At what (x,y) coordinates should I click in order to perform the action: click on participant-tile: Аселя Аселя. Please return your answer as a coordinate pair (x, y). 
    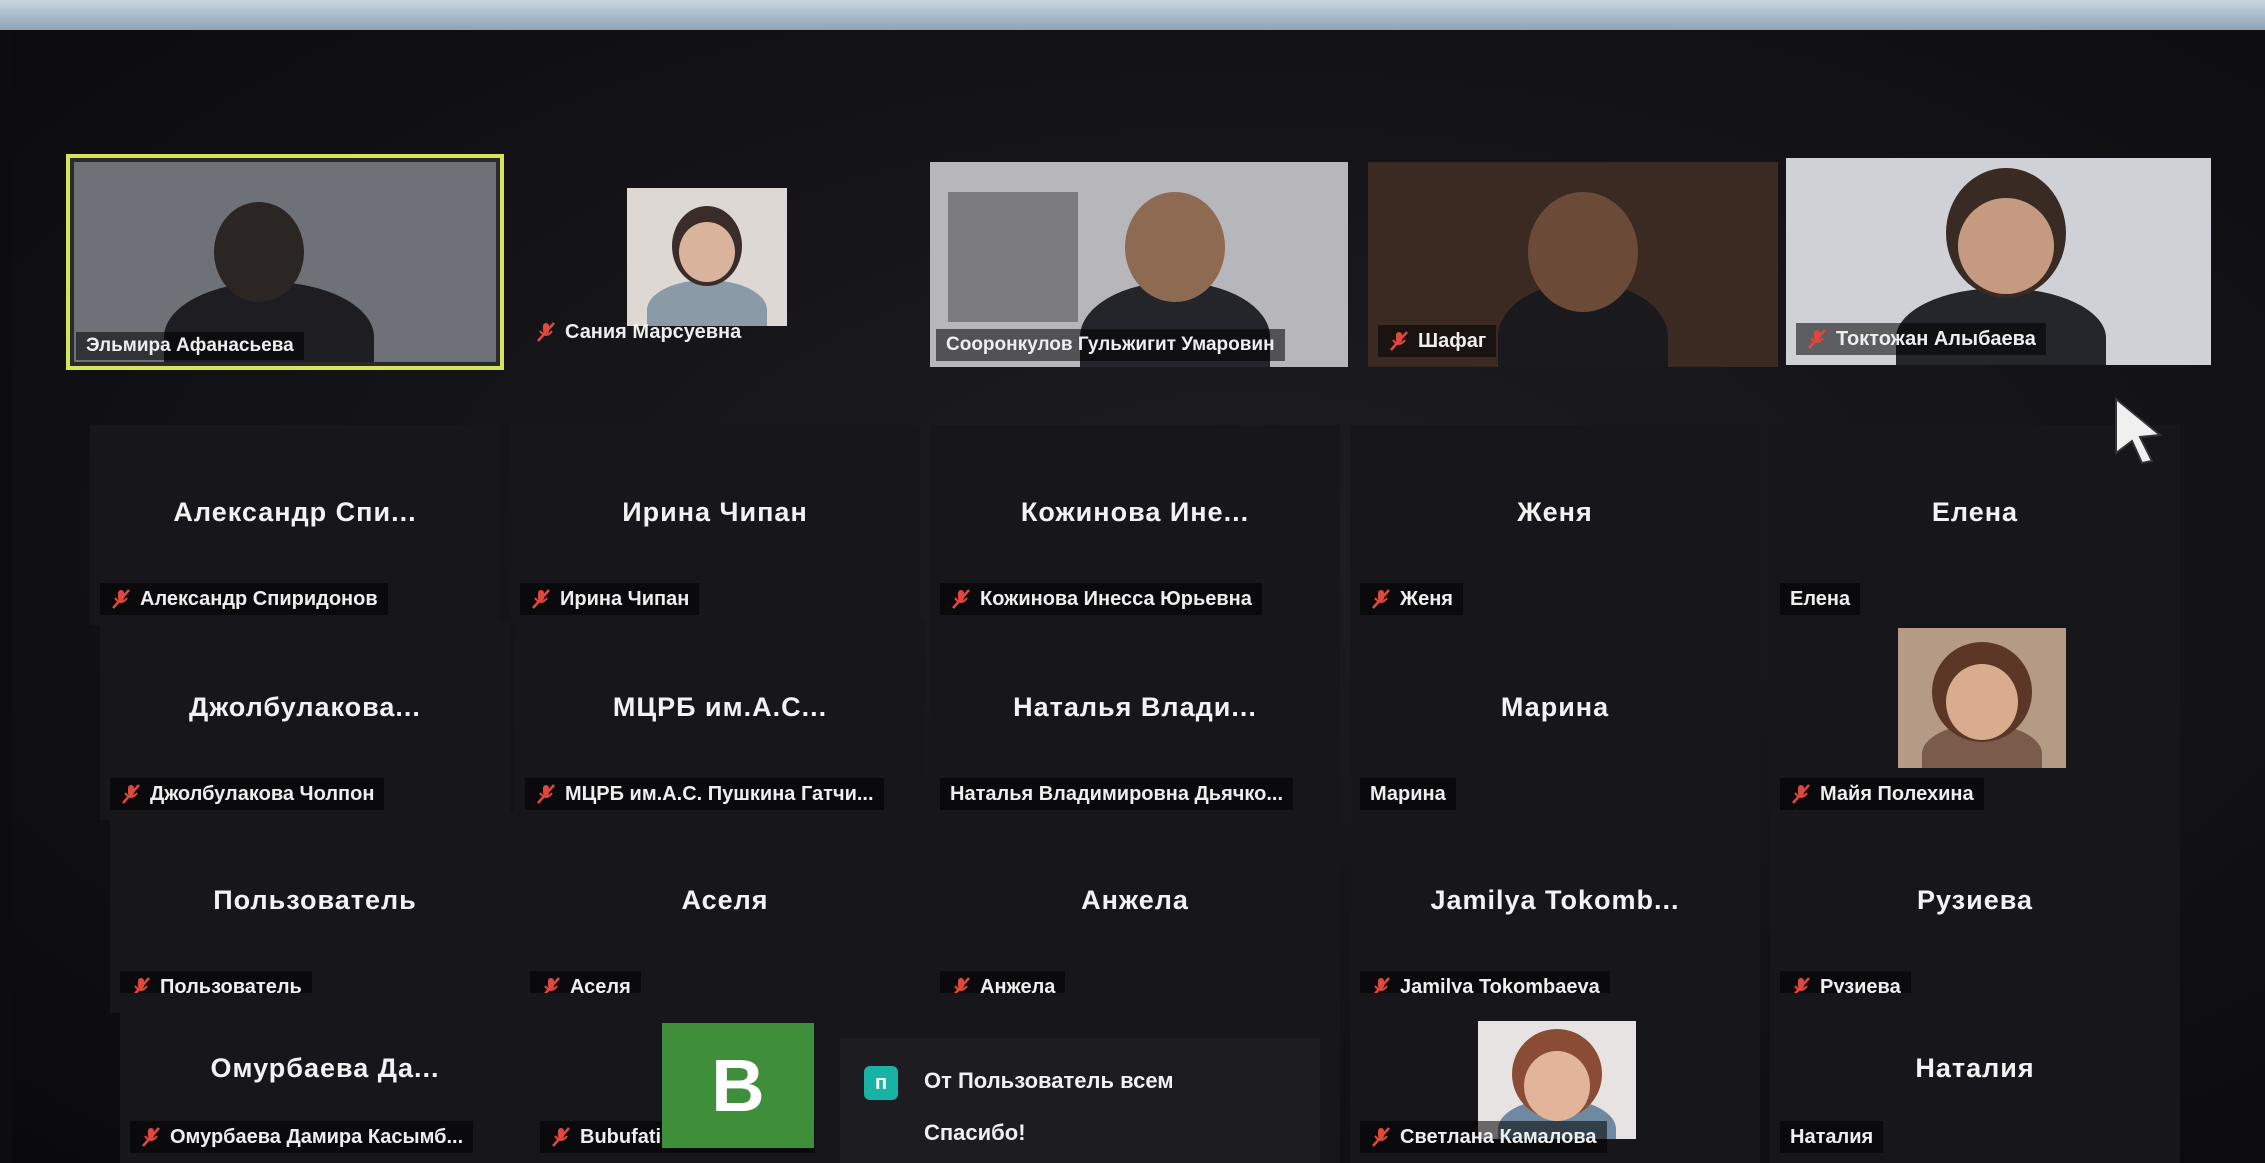
    Looking at the image, I should click on (725, 913).